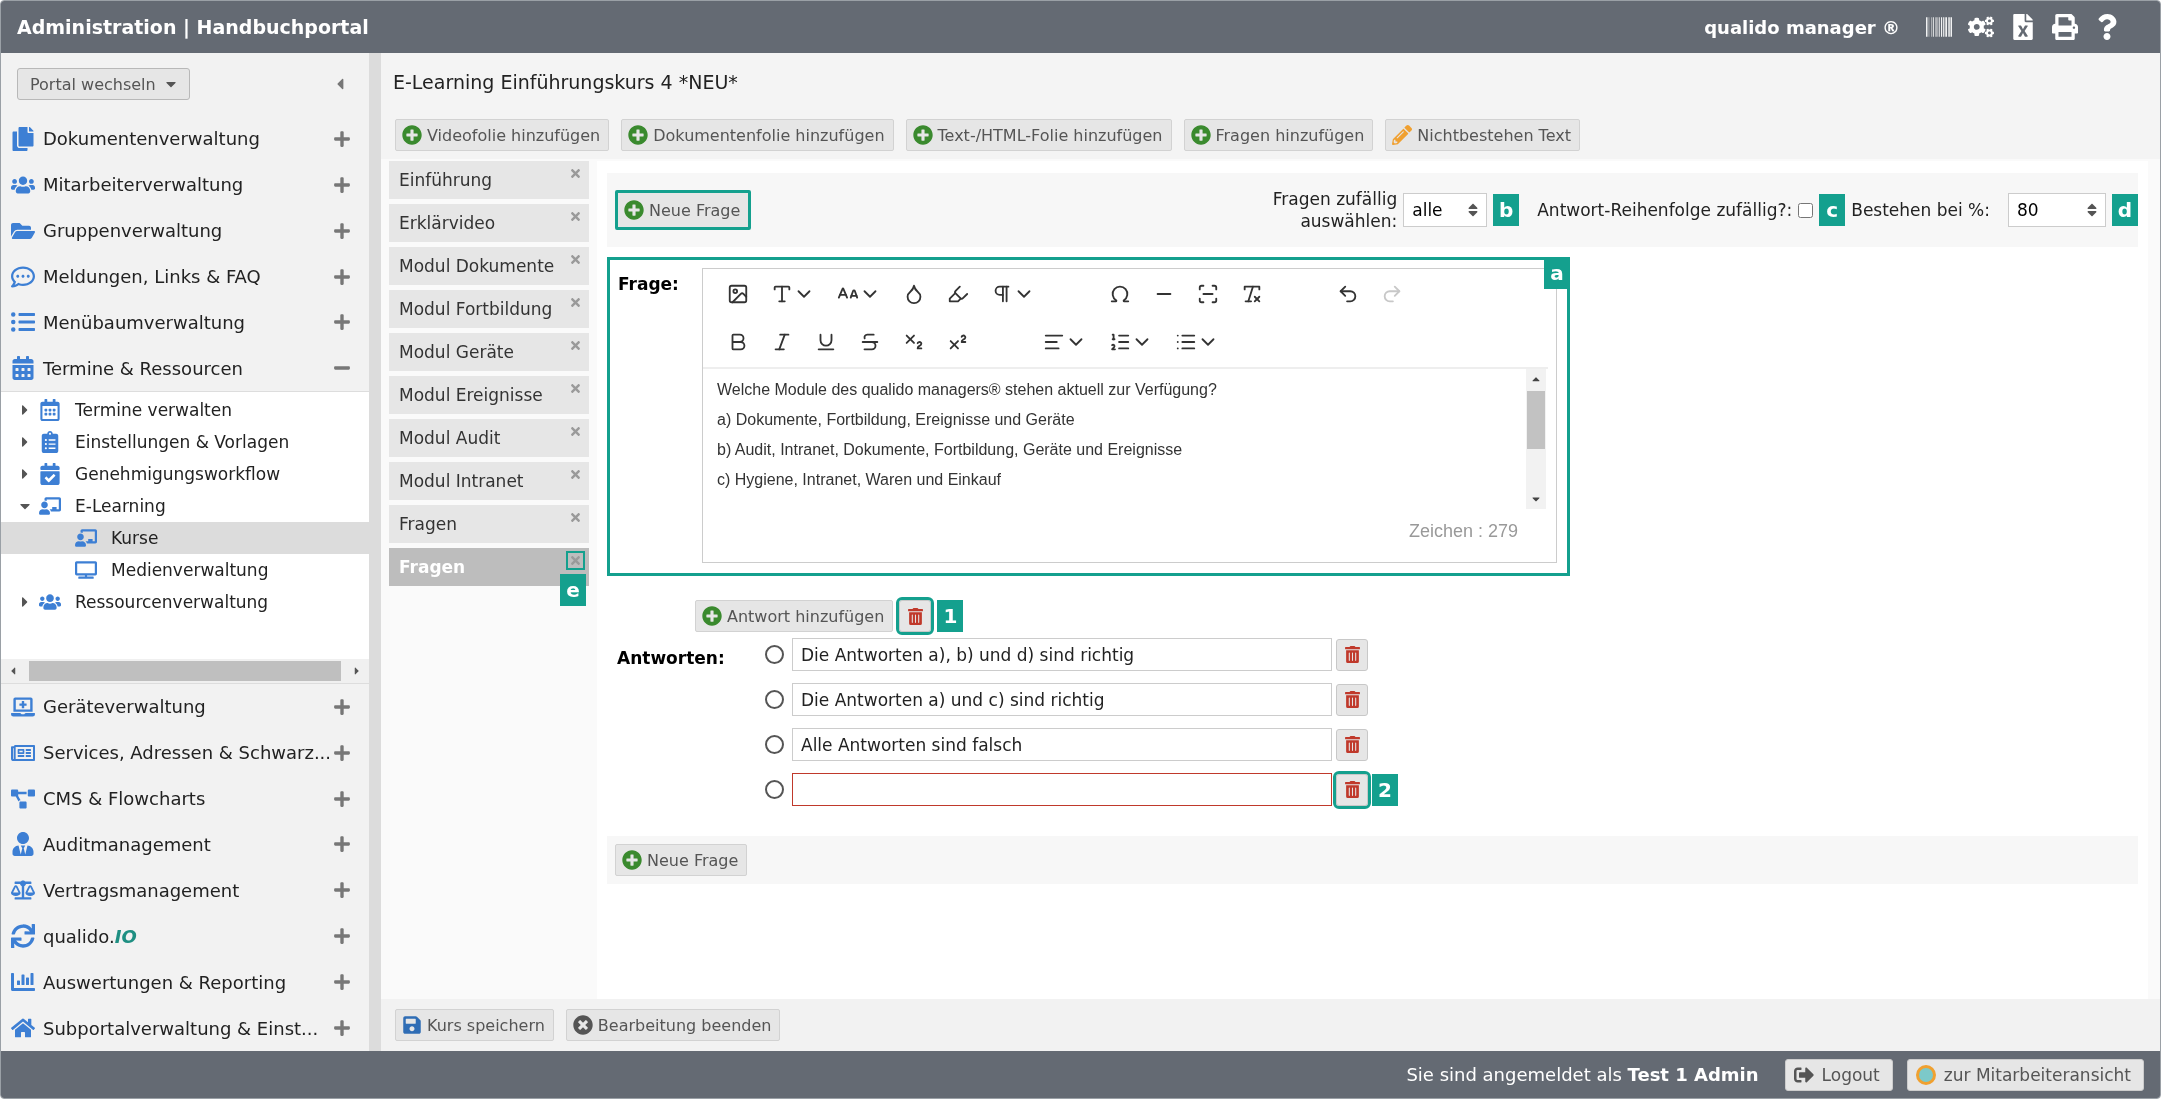  Describe the element at coordinates (870, 342) in the screenshot. I see `strikethrough-icon` at that location.